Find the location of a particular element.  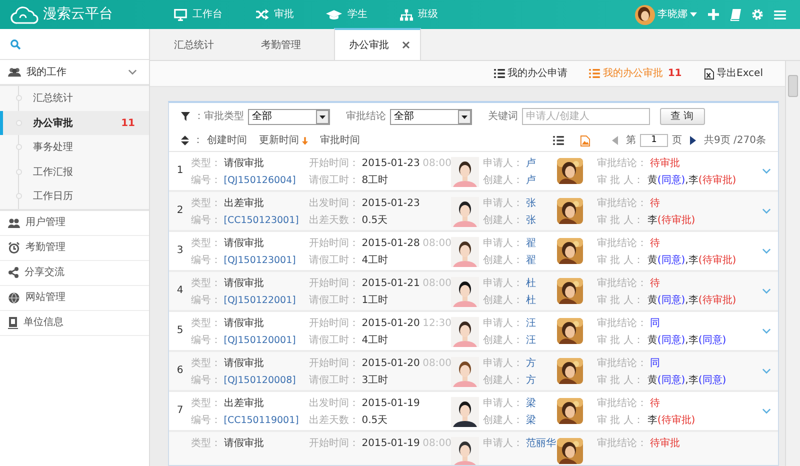

conclusion-select: 全部 is located at coordinates (431, 116).